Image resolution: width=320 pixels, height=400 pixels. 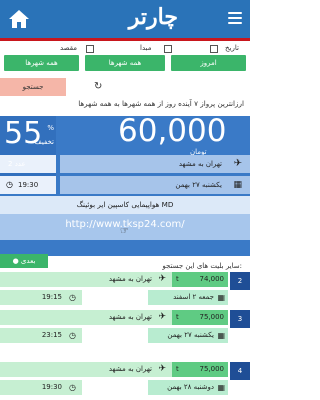 What do you see at coordinates (154, 17) in the screenshot?
I see `logo: چارتر` at bounding box center [154, 17].